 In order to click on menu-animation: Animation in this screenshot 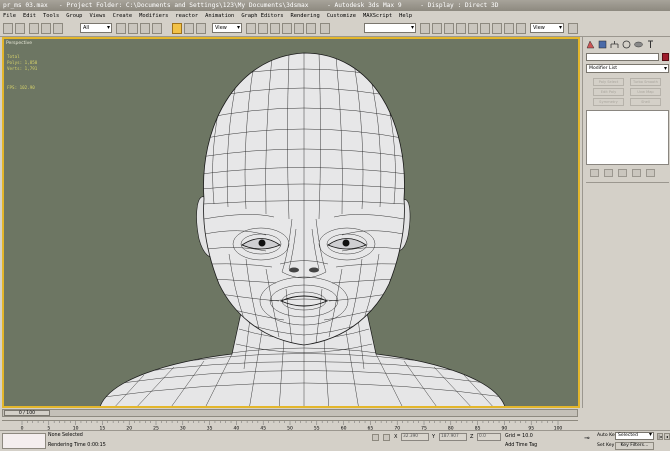, I will do `click(219, 16)`.